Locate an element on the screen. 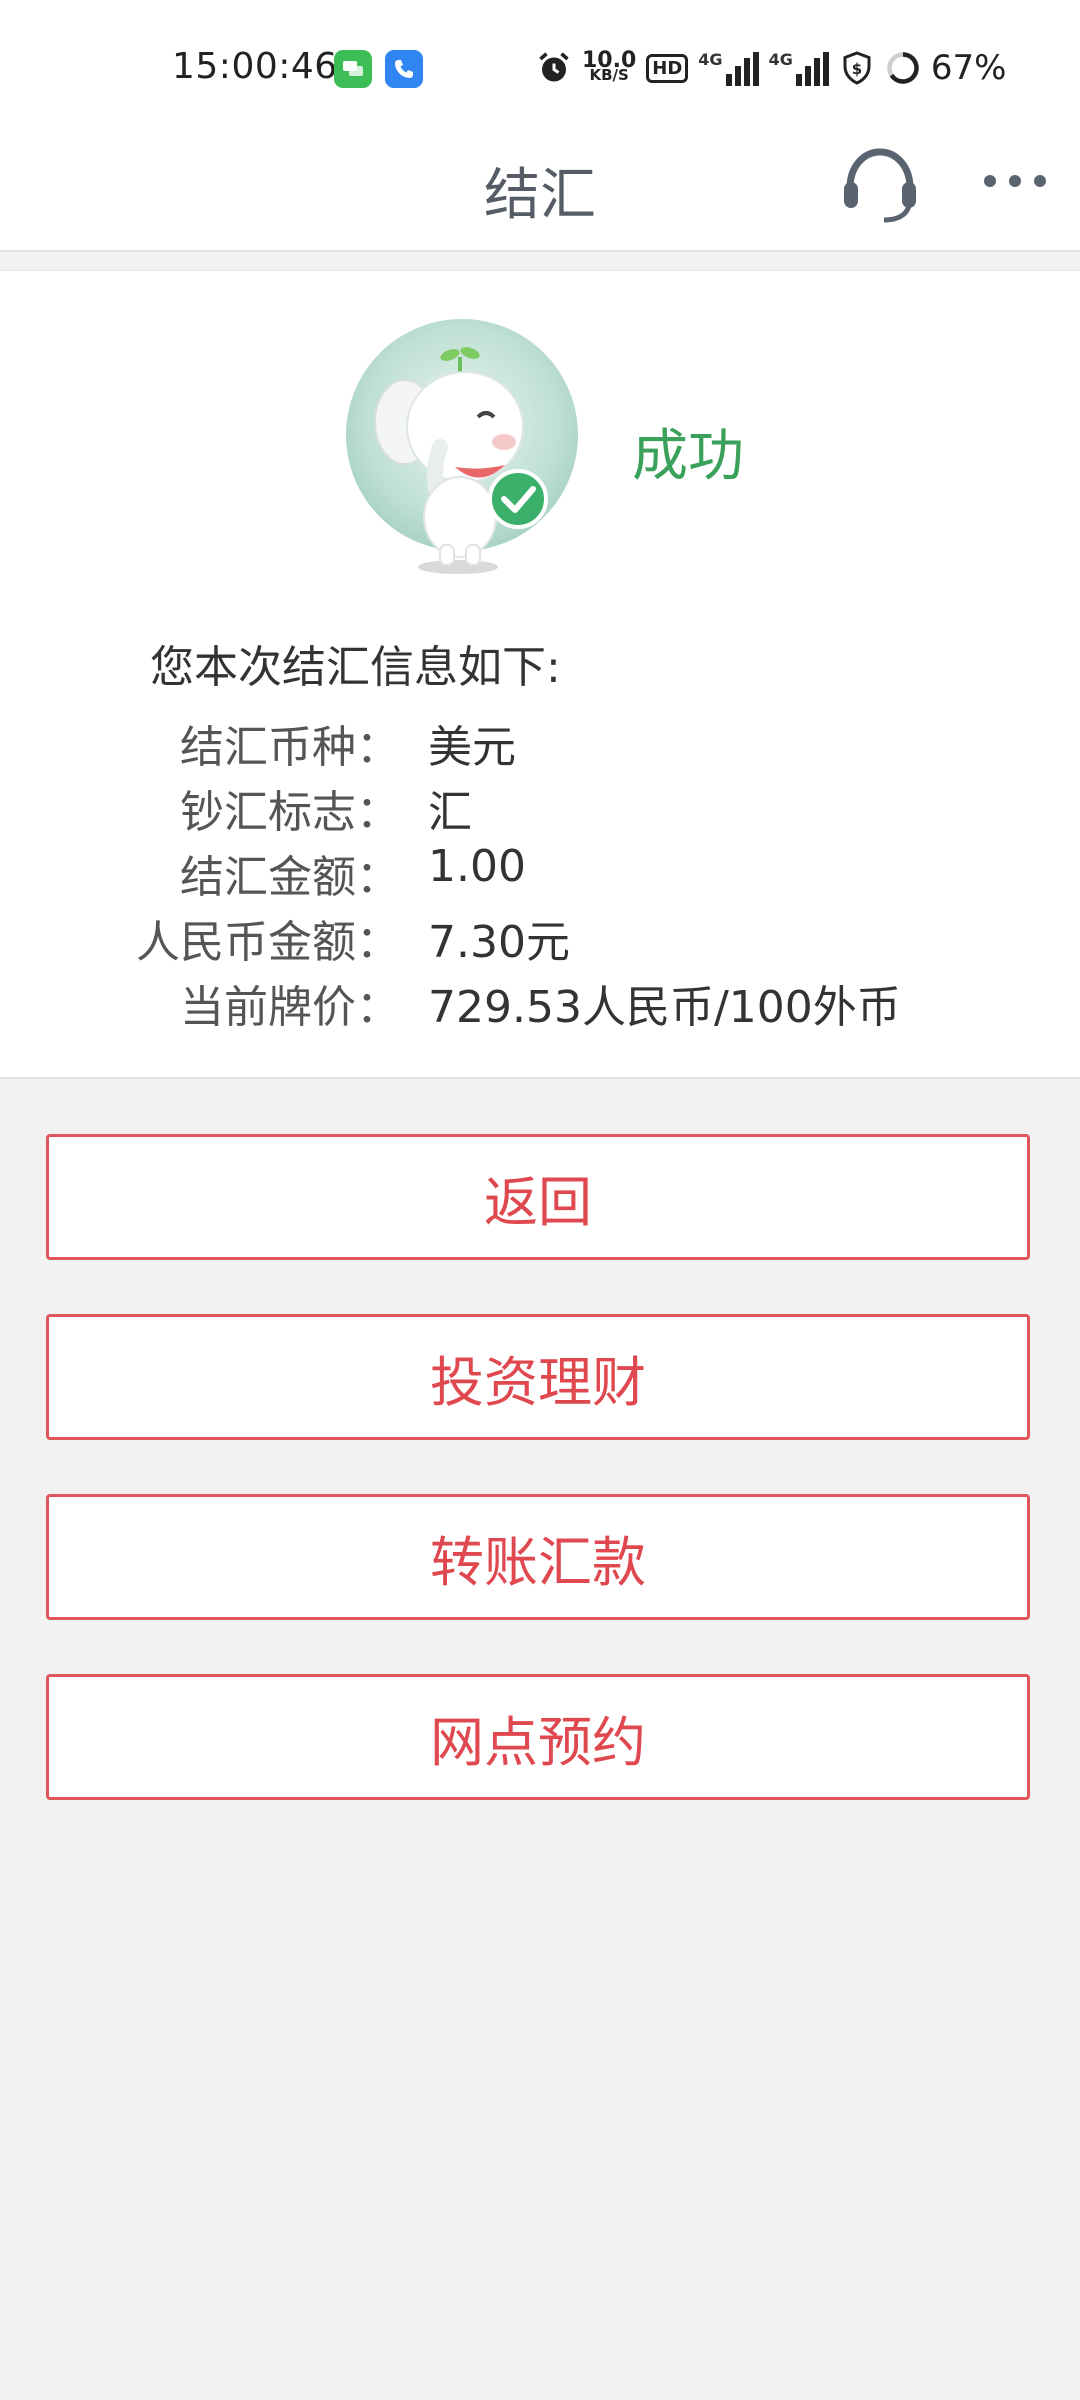  info-row-rmb-amount: 人民币金额： 7.30元 is located at coordinates (540, 937).